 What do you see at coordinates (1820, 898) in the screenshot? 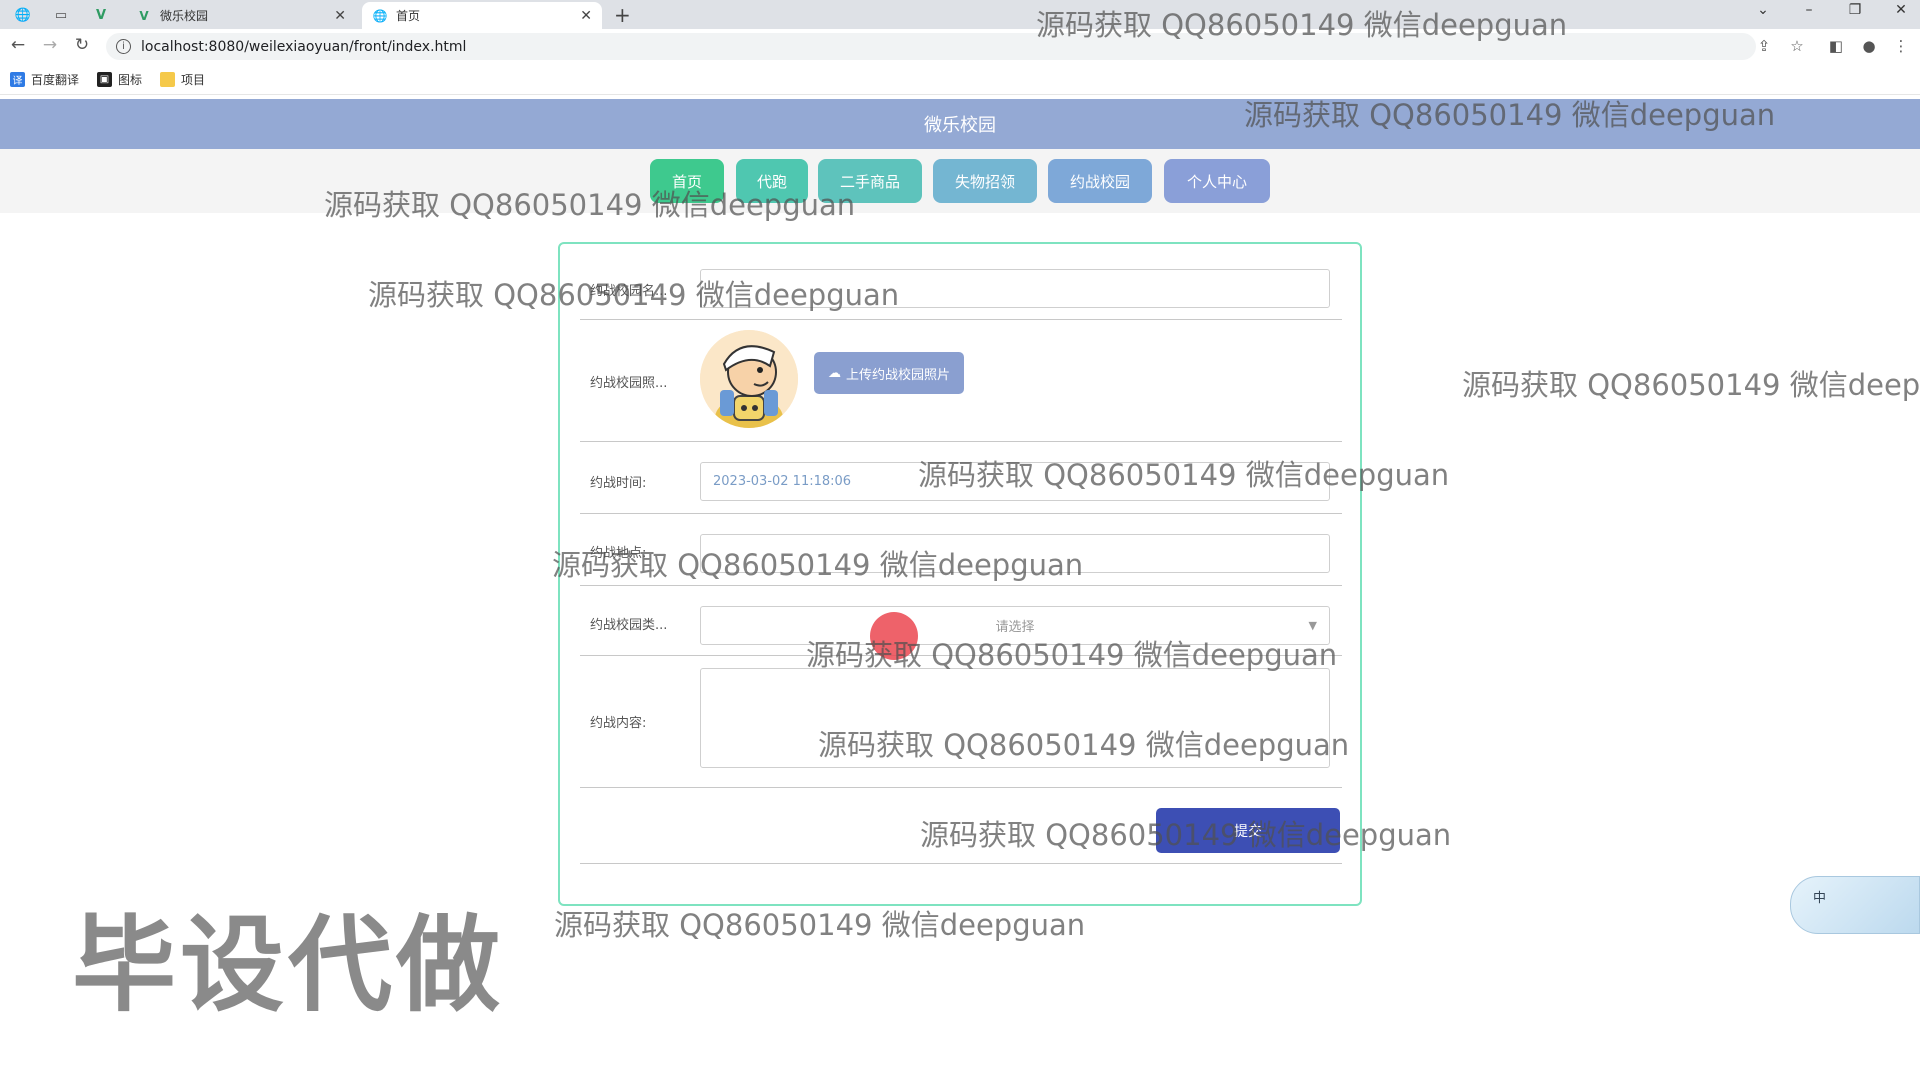
I see `ime-label: 中` at bounding box center [1820, 898].